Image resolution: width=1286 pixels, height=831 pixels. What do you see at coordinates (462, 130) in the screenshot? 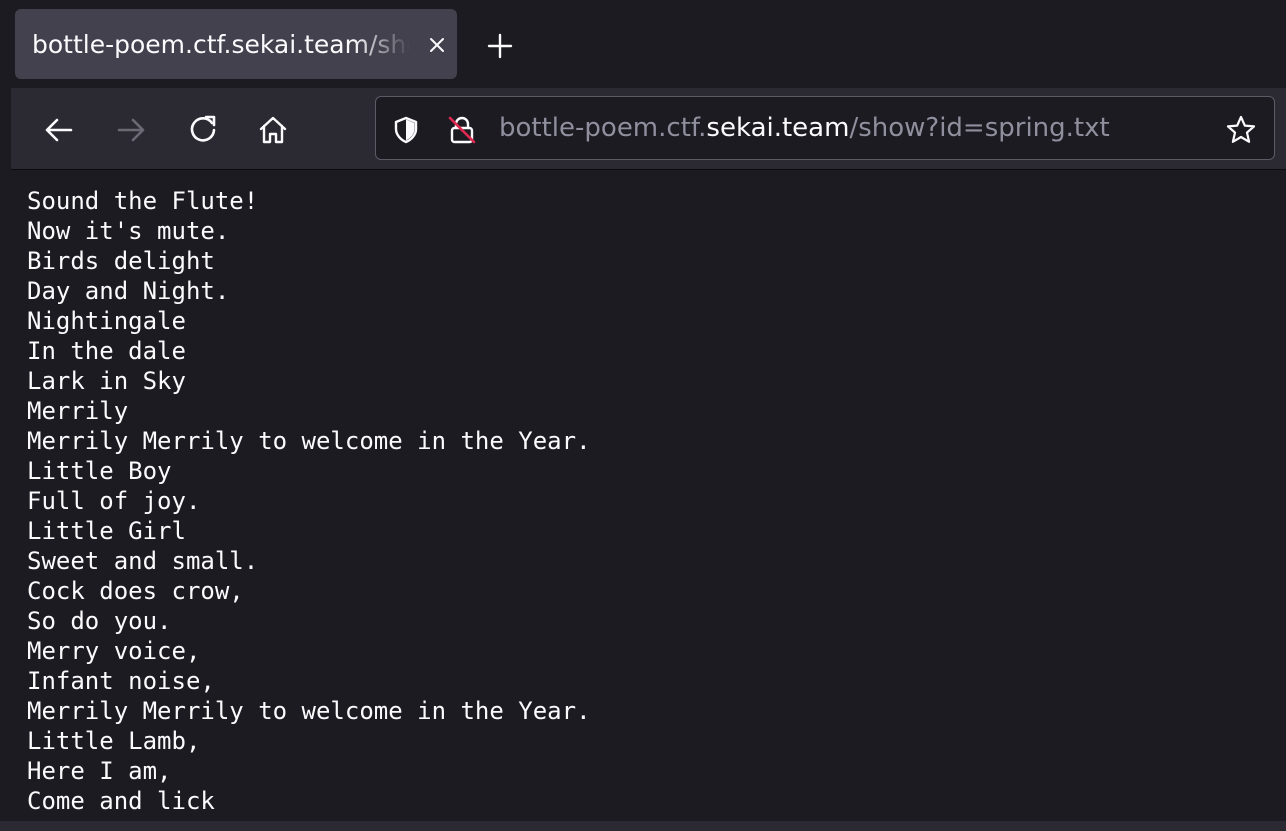
I see `insecure-lock-icon` at bounding box center [462, 130].